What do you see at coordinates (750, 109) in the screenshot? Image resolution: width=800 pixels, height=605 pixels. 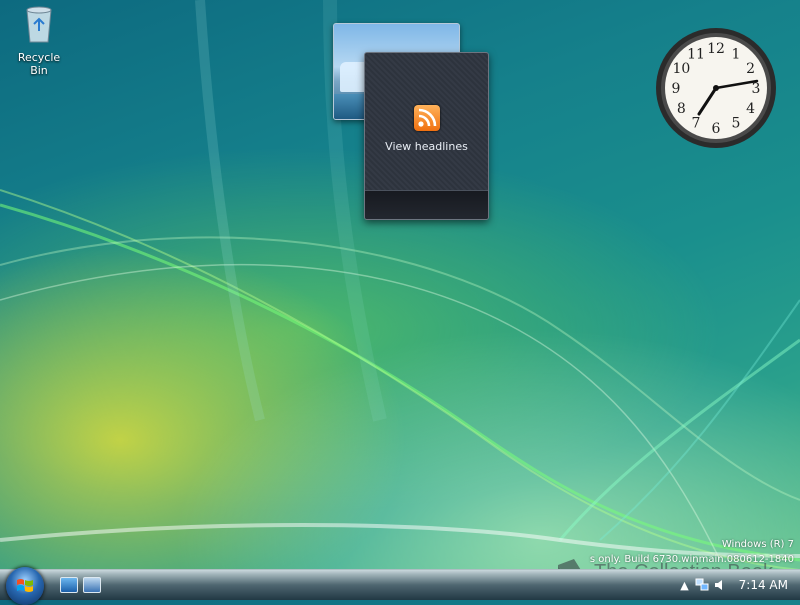 I see `clock-numeral: 4` at bounding box center [750, 109].